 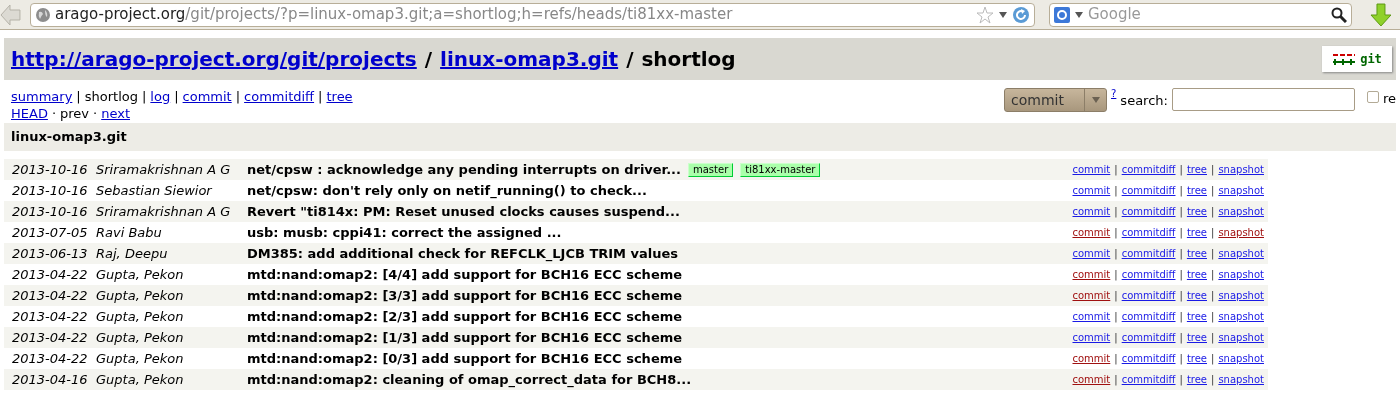 I want to click on git-logo: git, so click(x=1357, y=59).